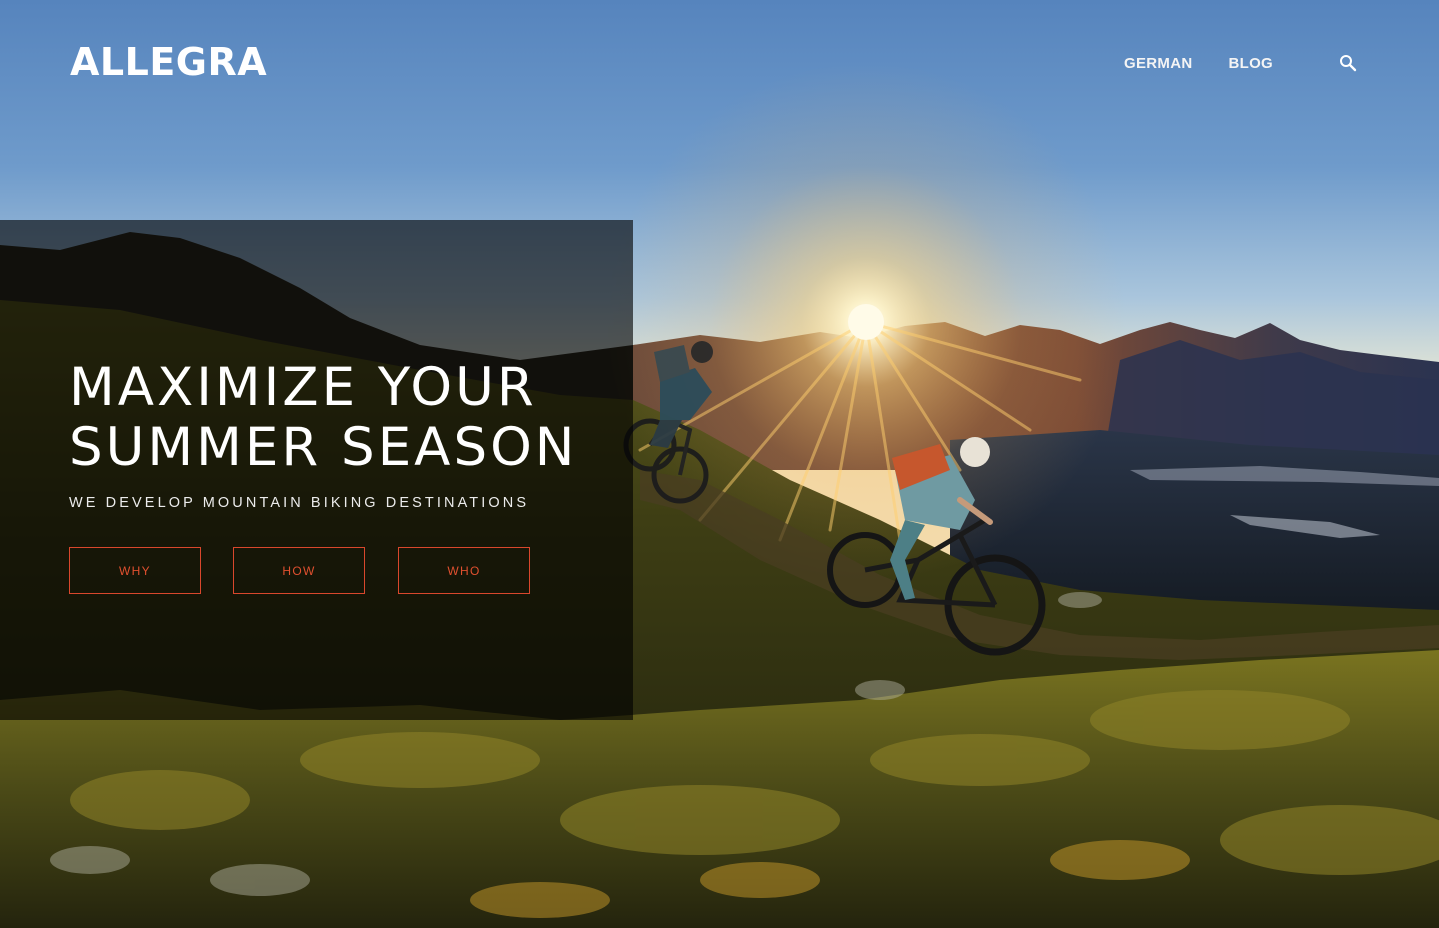 This screenshot has width=1439, height=928. What do you see at coordinates (1223, 63) in the screenshot?
I see `main-nav: GERMAN BLOG` at bounding box center [1223, 63].